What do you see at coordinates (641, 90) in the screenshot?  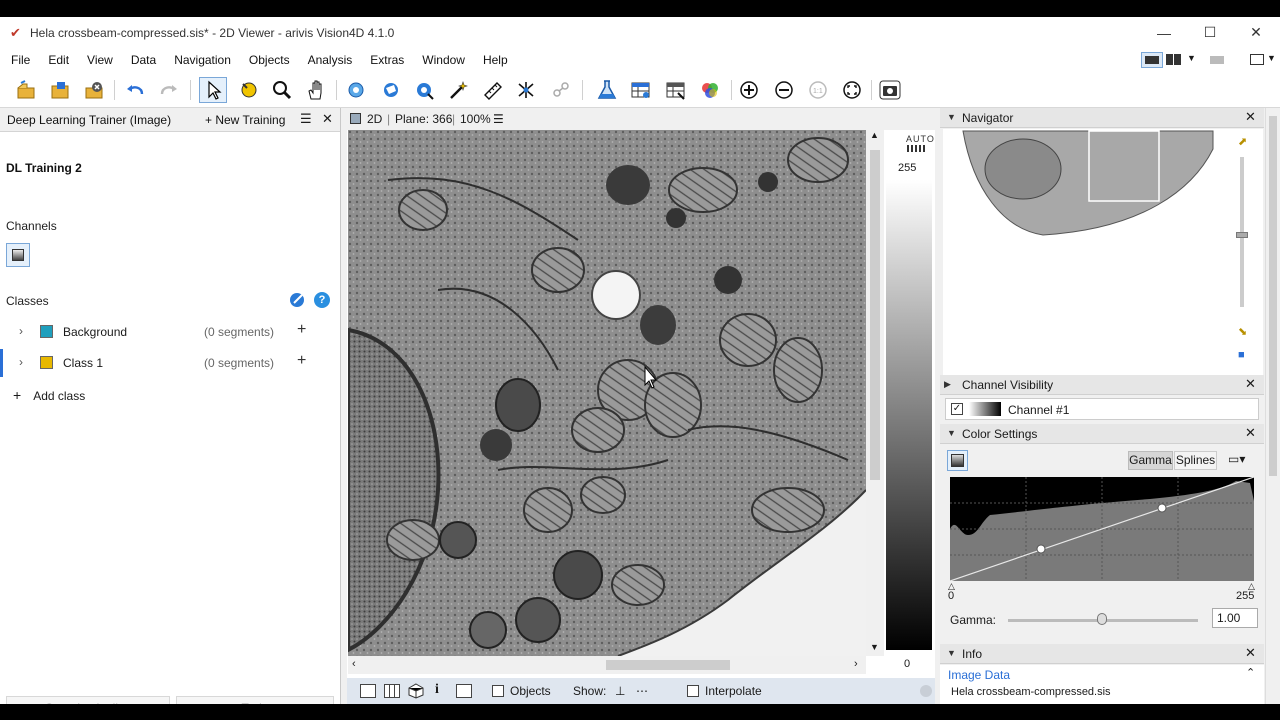 I see `table-view-button` at bounding box center [641, 90].